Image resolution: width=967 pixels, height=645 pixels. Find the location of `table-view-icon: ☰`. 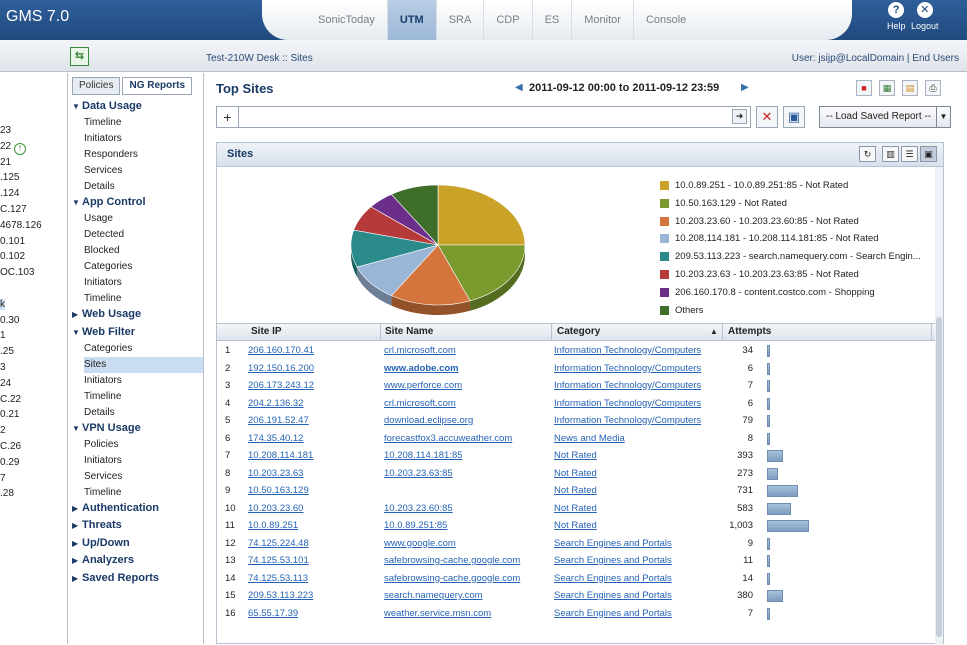

table-view-icon: ☰ is located at coordinates (909, 154).